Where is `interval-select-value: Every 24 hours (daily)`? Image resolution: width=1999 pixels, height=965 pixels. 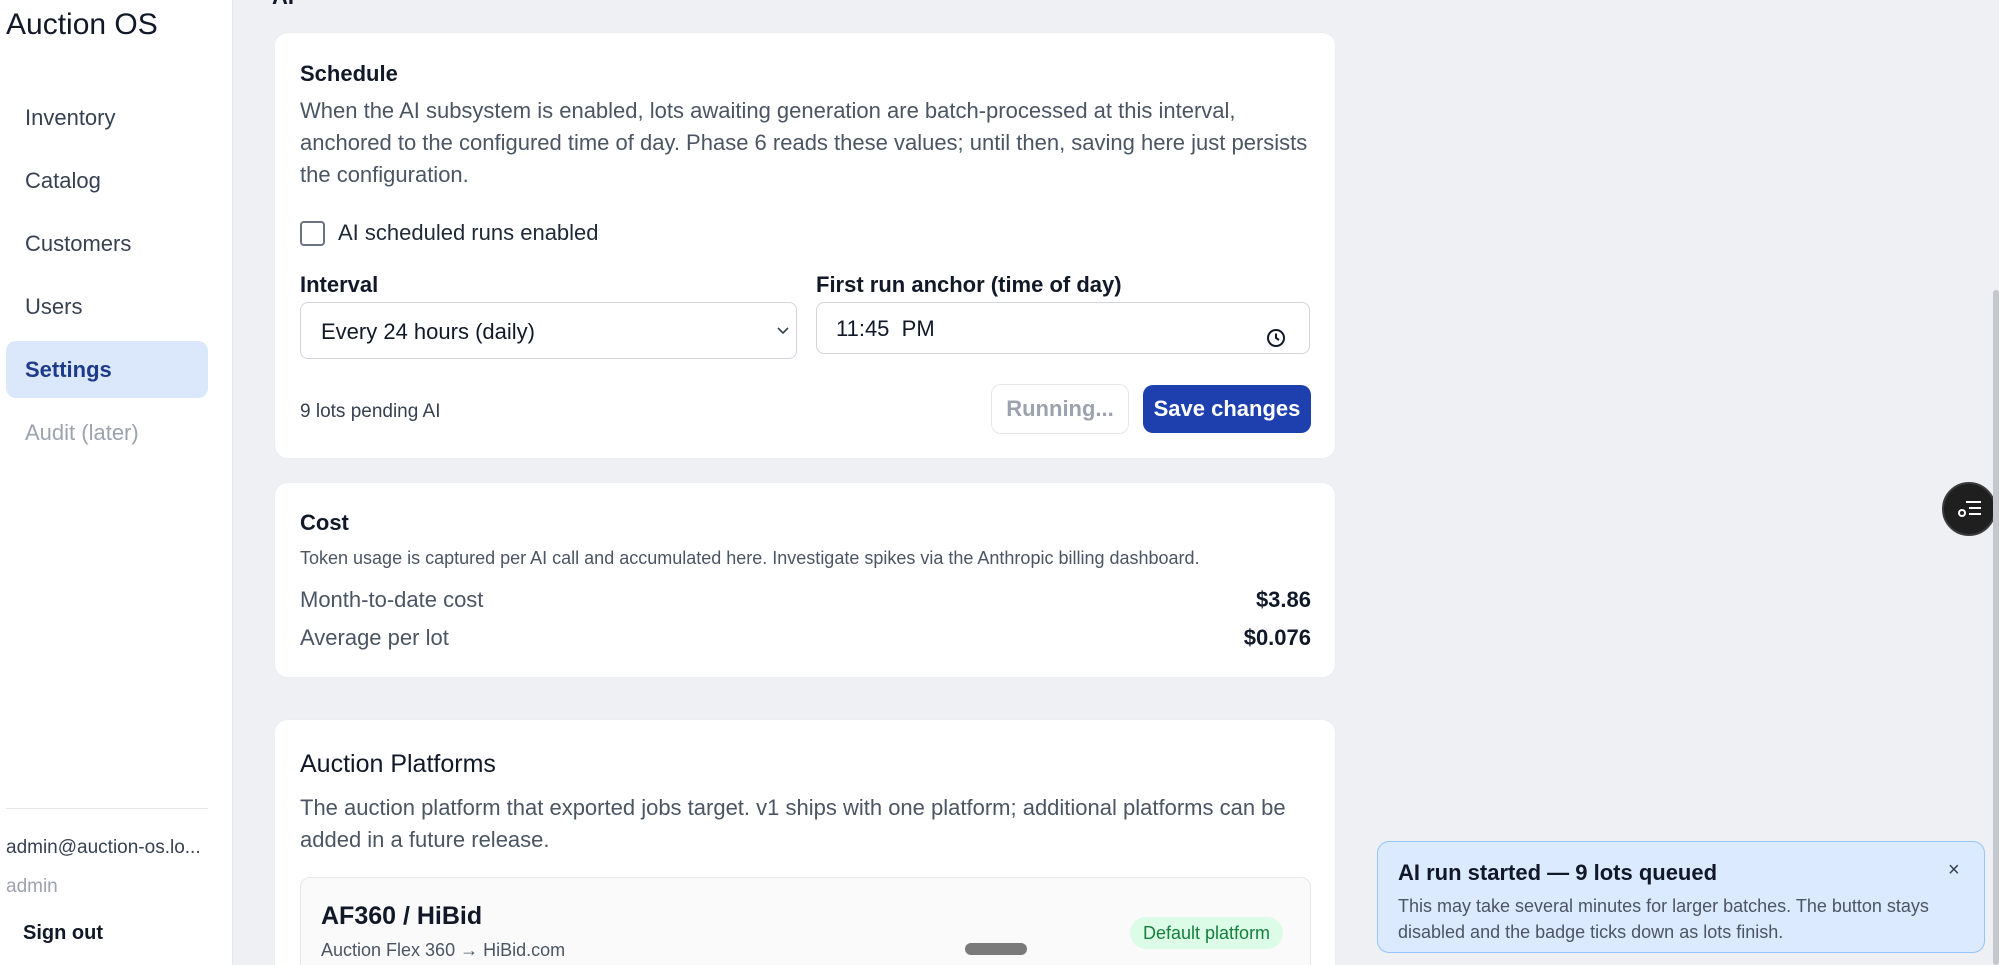
interval-select-value: Every 24 hours (daily) is located at coordinates (428, 331).